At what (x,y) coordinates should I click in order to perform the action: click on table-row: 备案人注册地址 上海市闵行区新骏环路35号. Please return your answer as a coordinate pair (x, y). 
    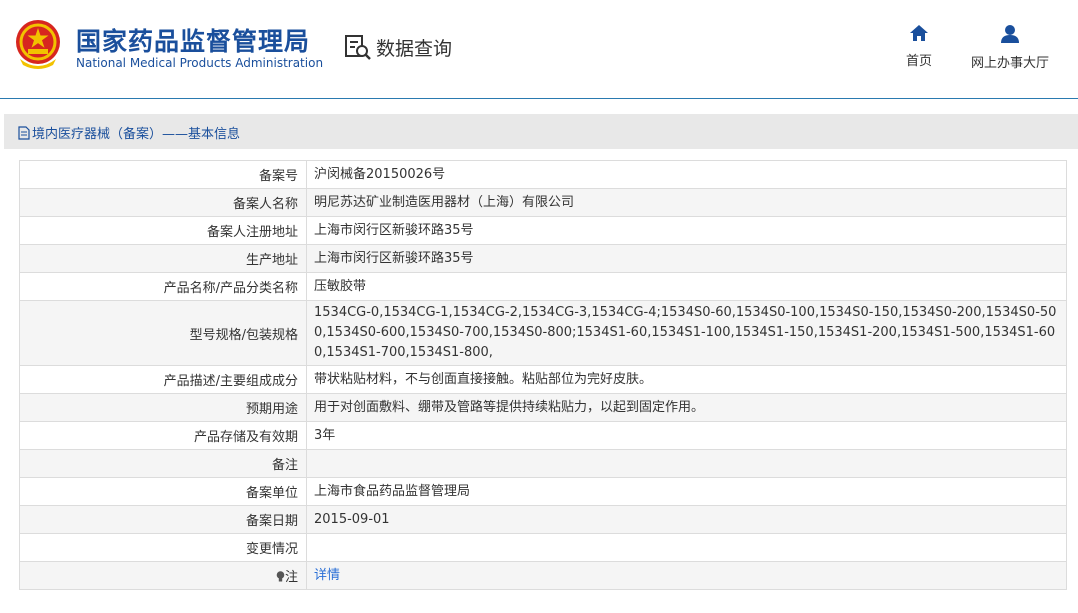
    Looking at the image, I should click on (543, 230).